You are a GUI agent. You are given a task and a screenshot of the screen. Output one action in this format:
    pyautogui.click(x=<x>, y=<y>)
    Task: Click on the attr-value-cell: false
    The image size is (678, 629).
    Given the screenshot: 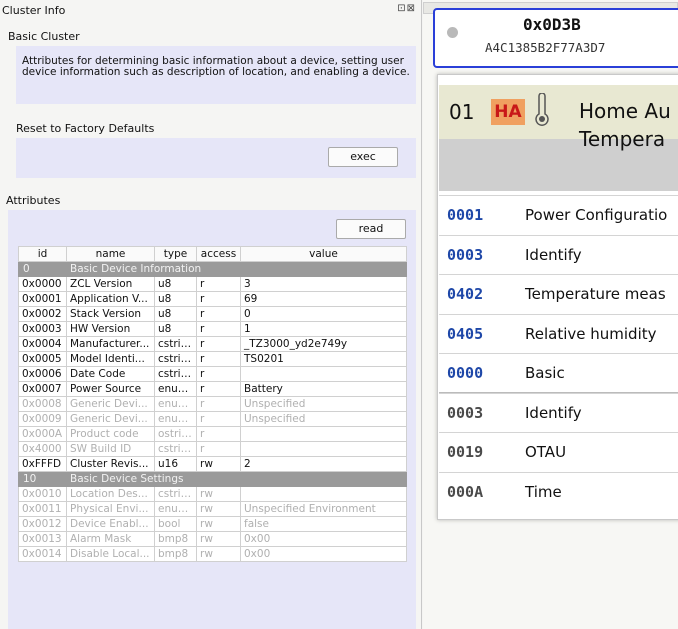 What is the action you would take?
    pyautogui.click(x=323, y=524)
    